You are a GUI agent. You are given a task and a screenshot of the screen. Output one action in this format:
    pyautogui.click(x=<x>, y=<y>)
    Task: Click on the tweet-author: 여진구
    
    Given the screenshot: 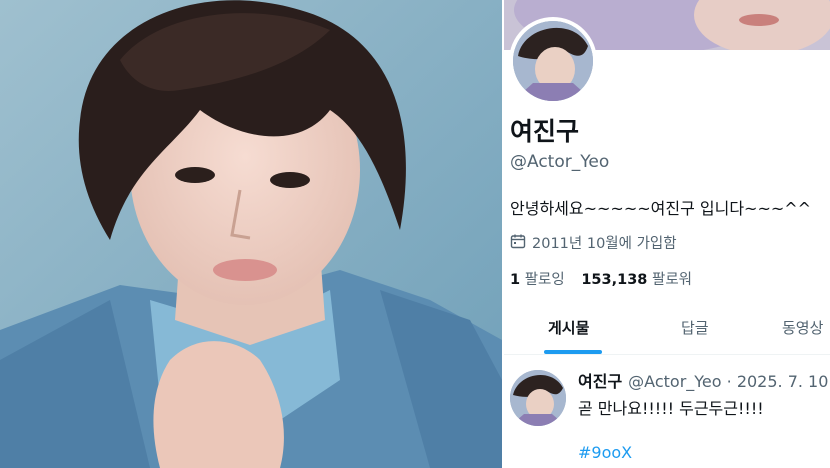 What is the action you would take?
    pyautogui.click(x=600, y=381)
    